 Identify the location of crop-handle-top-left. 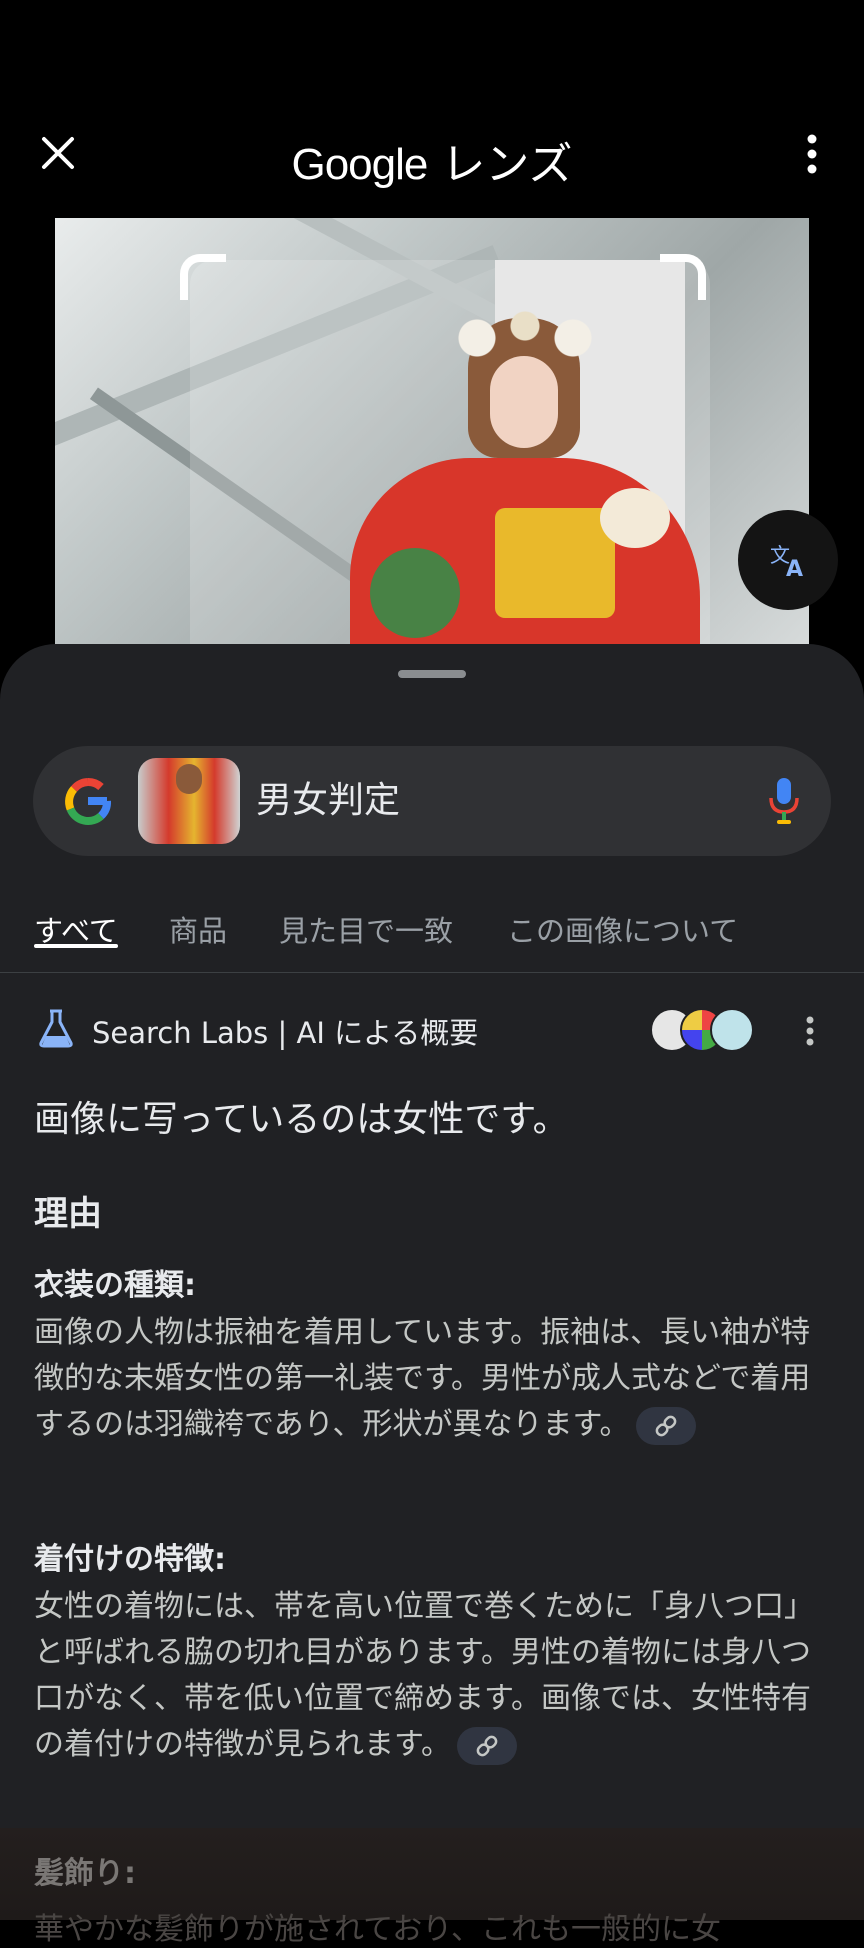
(203, 277).